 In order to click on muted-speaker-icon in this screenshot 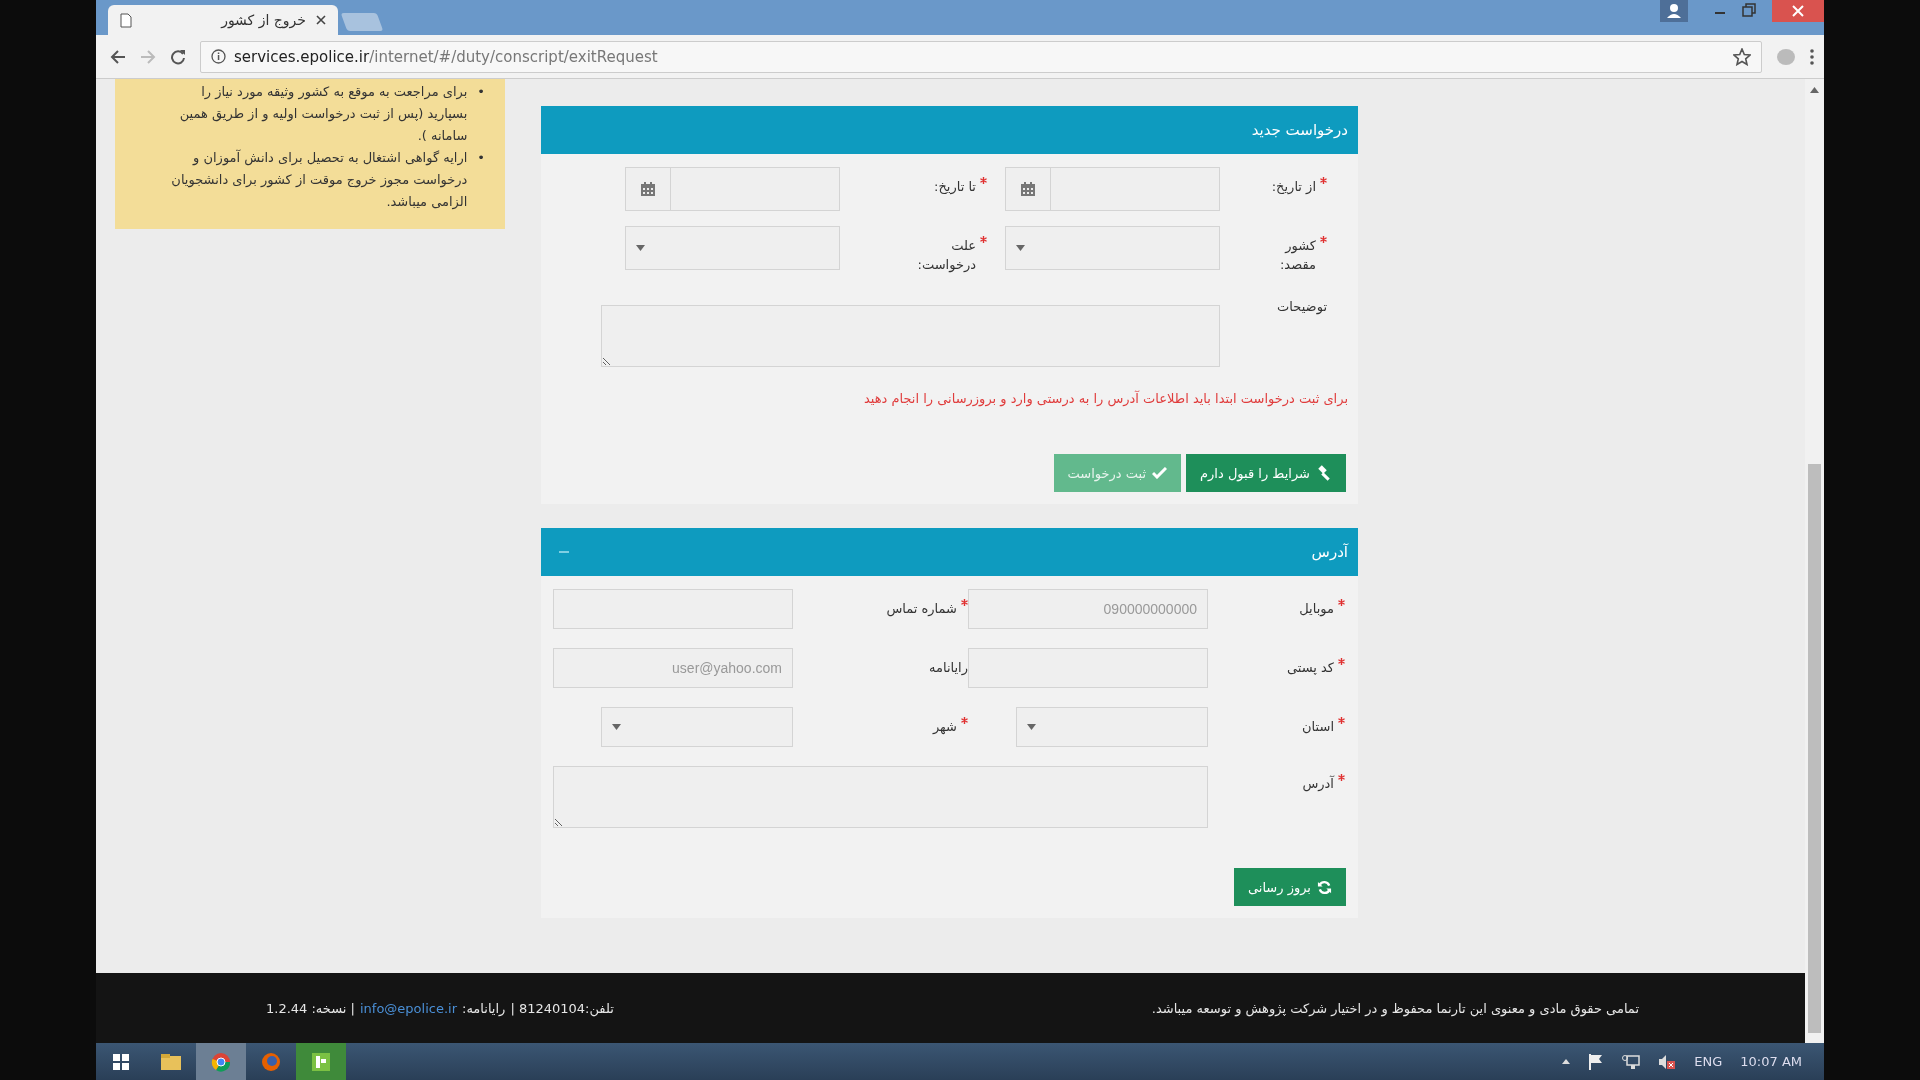, I will do `click(1667, 1061)`.